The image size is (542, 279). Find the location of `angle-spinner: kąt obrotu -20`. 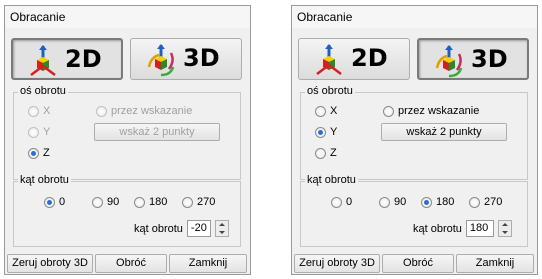

angle-spinner: kąt obrotu -20 is located at coordinates (181, 228).